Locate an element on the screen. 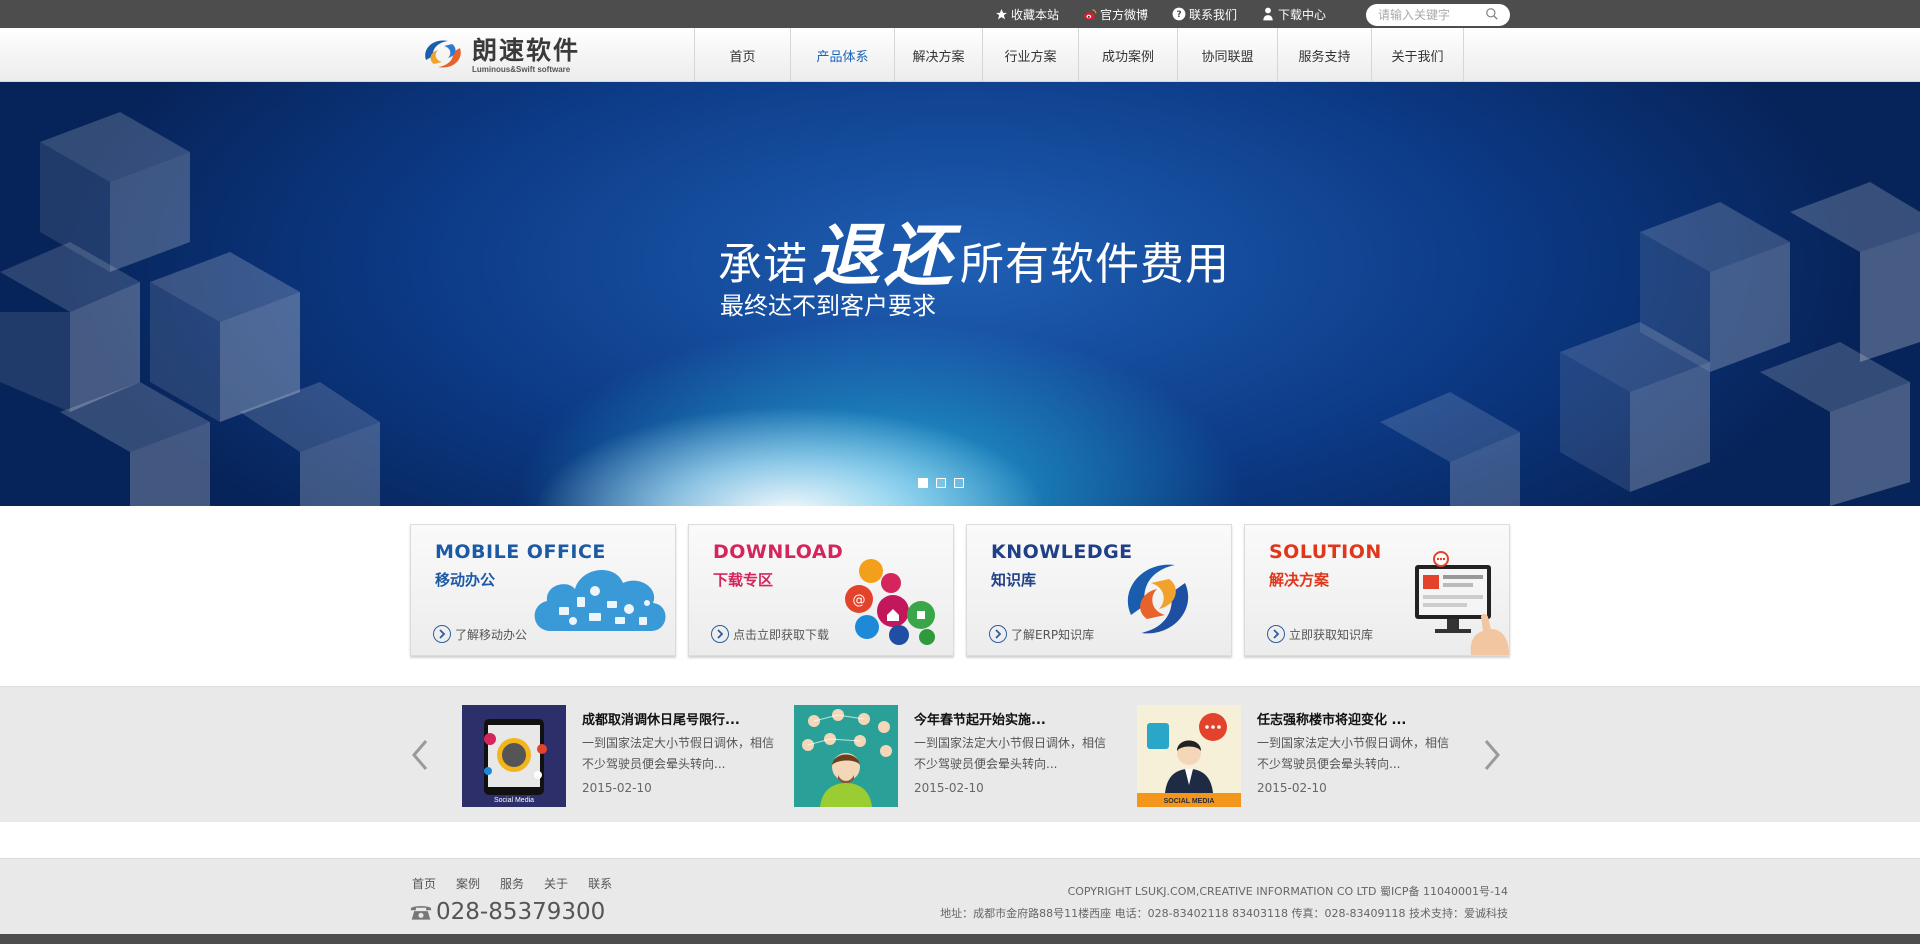  news-prev-button is located at coordinates (420, 755).